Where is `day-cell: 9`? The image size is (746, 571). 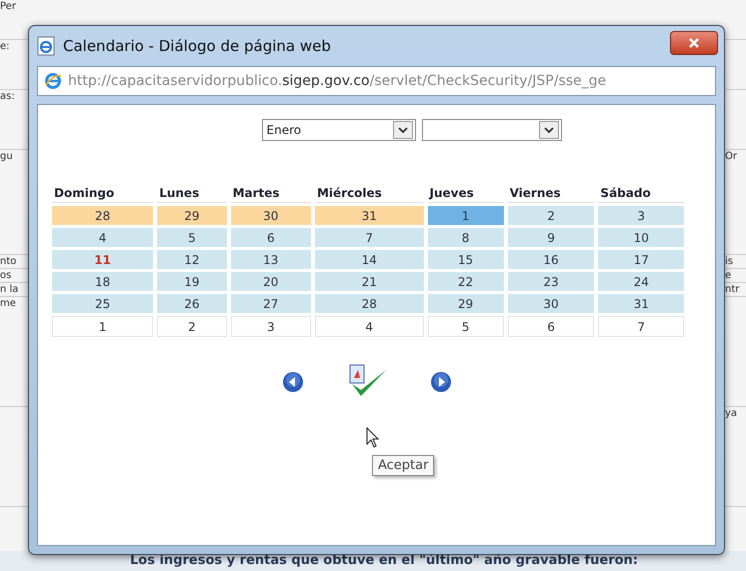 day-cell: 9 is located at coordinates (551, 237).